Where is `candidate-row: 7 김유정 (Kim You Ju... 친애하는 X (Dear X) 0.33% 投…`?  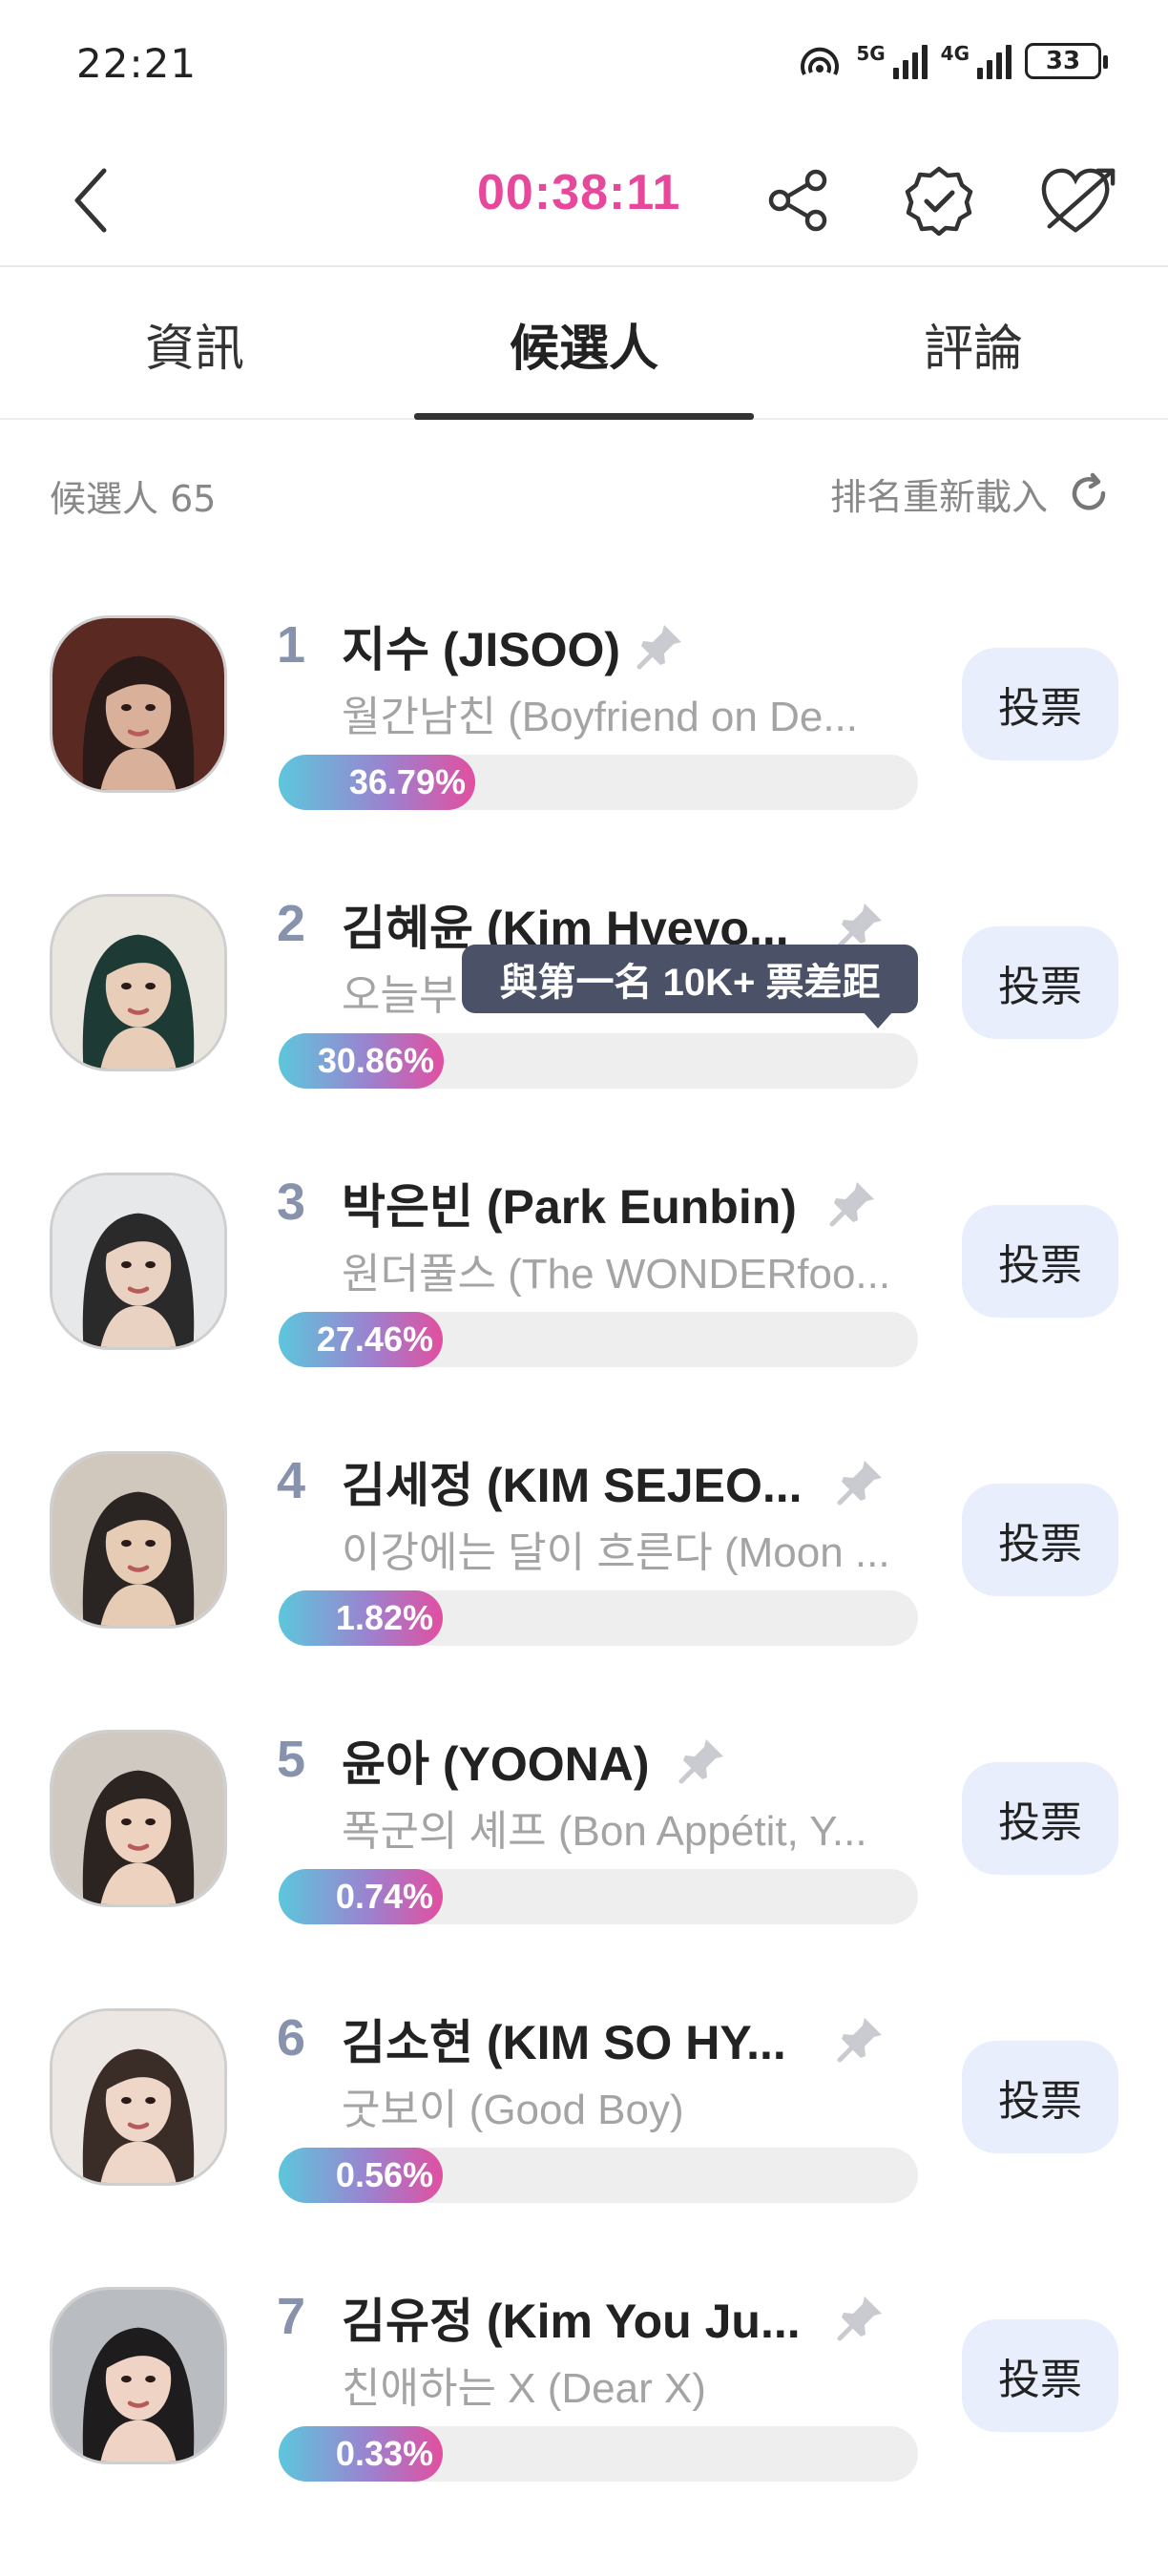 candidate-row: 7 김유정 (Kim You Ju... 친애하는 X (Dear X) 0.33% 投… is located at coordinates (584, 2369).